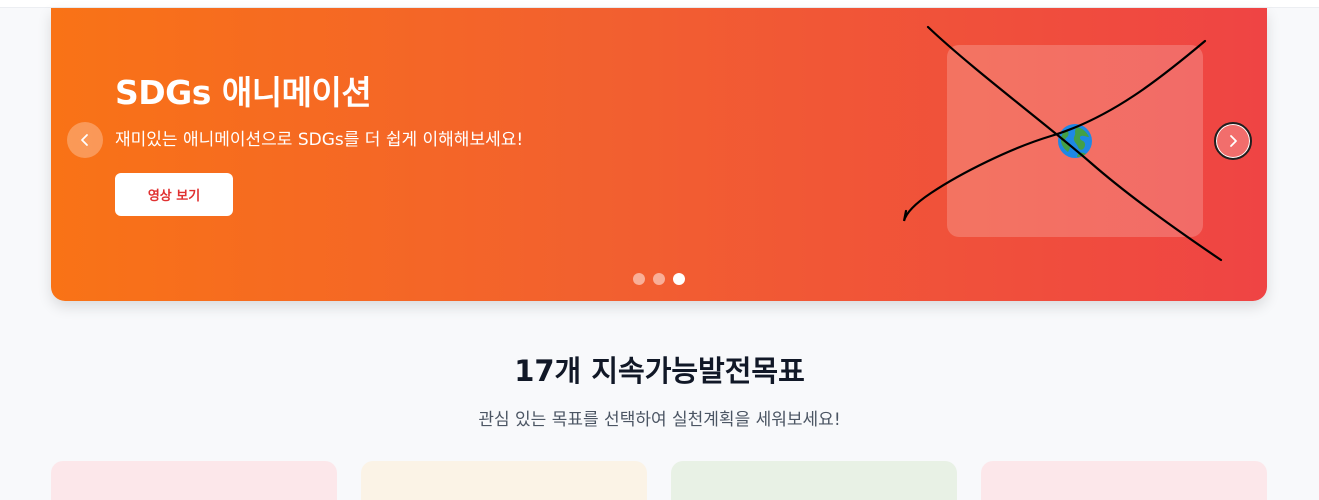  I want to click on chevron-right-icon, so click(1233, 141).